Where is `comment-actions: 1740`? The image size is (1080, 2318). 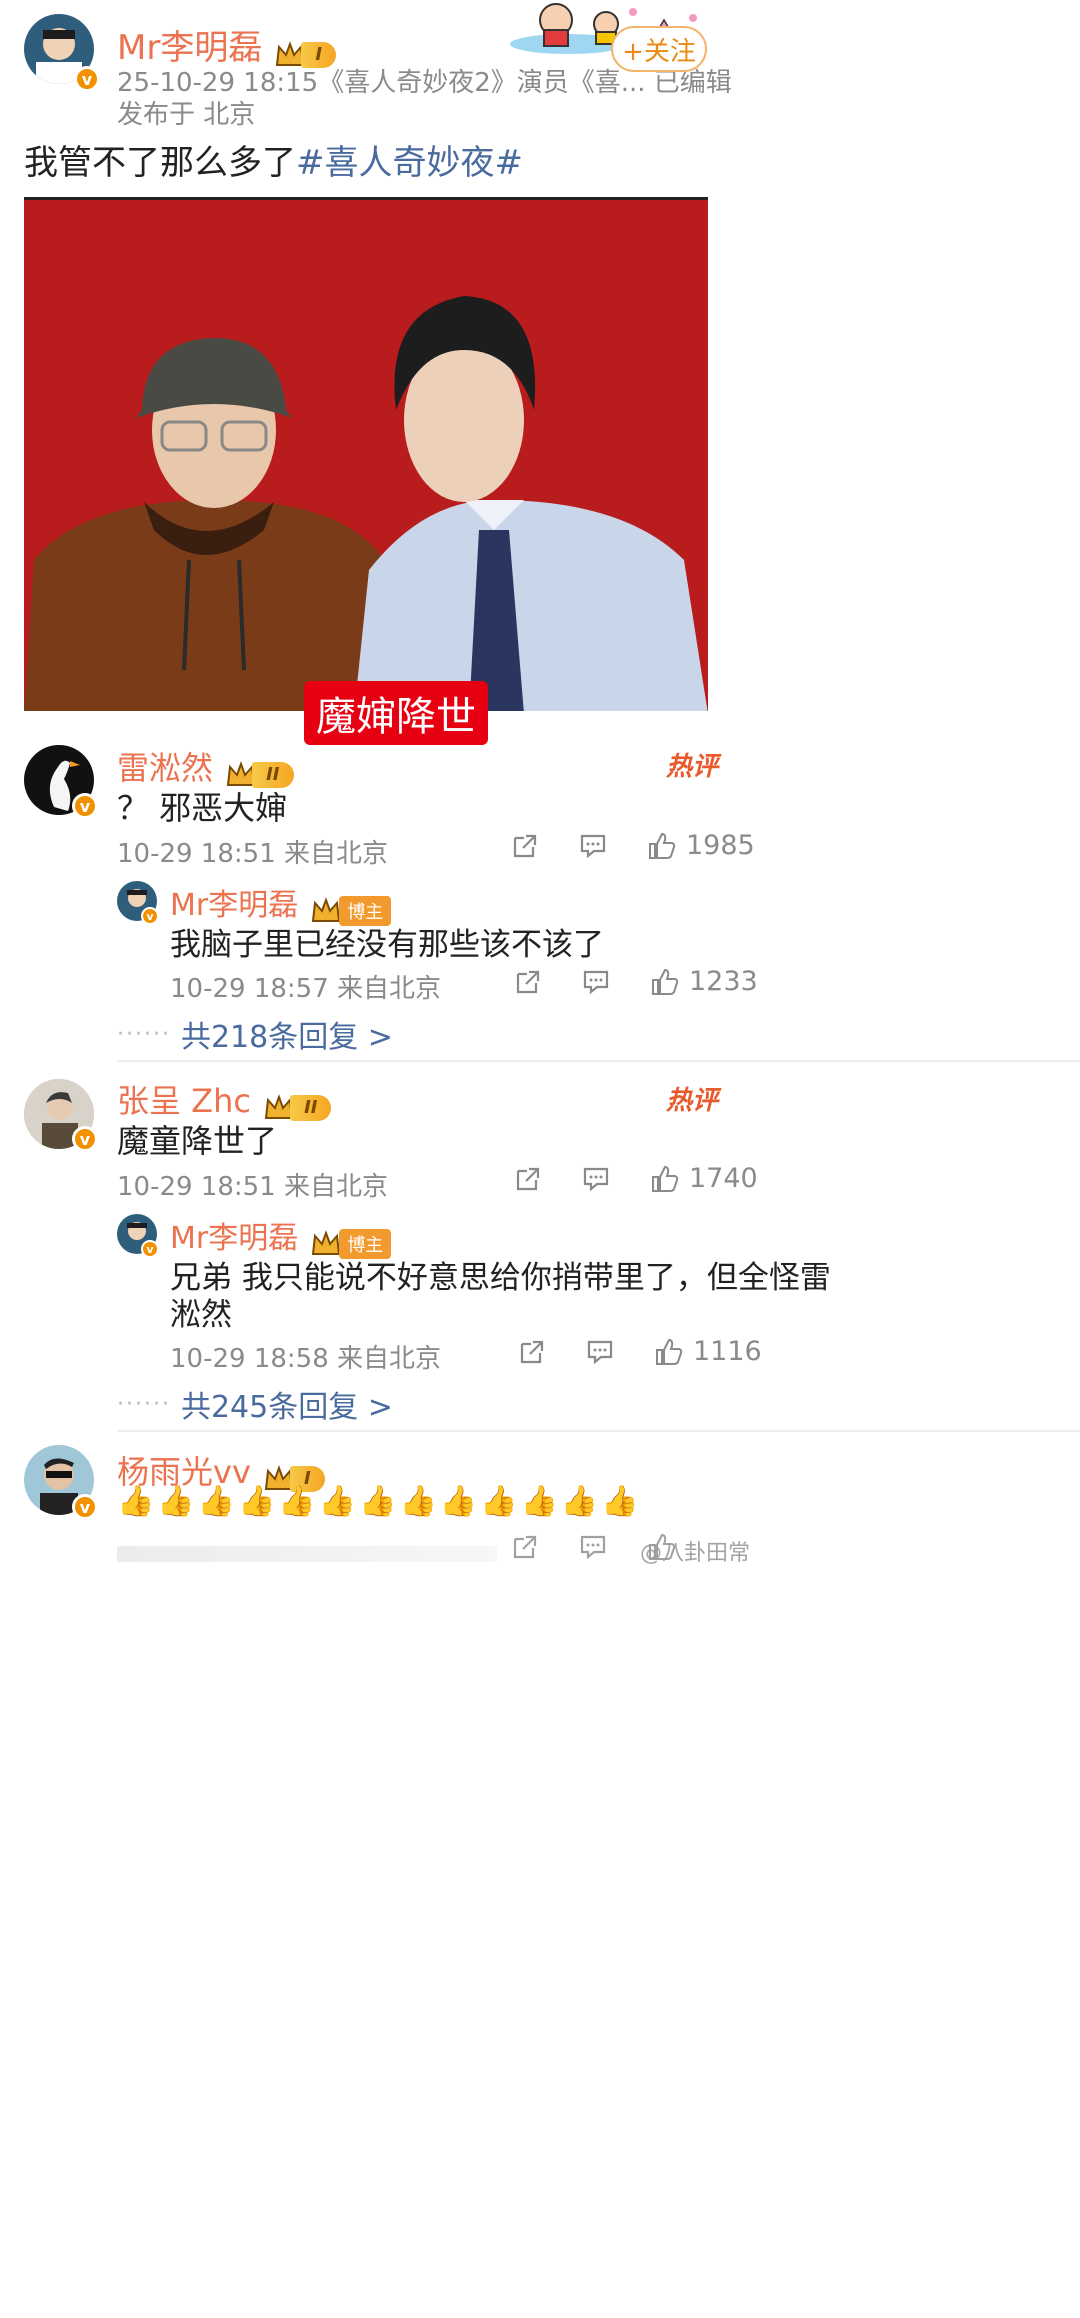 comment-actions: 1740 is located at coordinates (636, 1178).